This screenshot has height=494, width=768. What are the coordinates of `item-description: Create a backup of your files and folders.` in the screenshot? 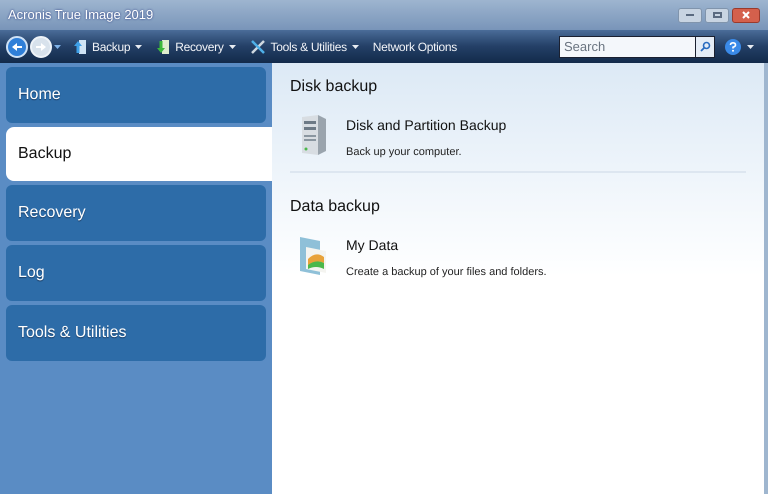 It's located at (446, 272).